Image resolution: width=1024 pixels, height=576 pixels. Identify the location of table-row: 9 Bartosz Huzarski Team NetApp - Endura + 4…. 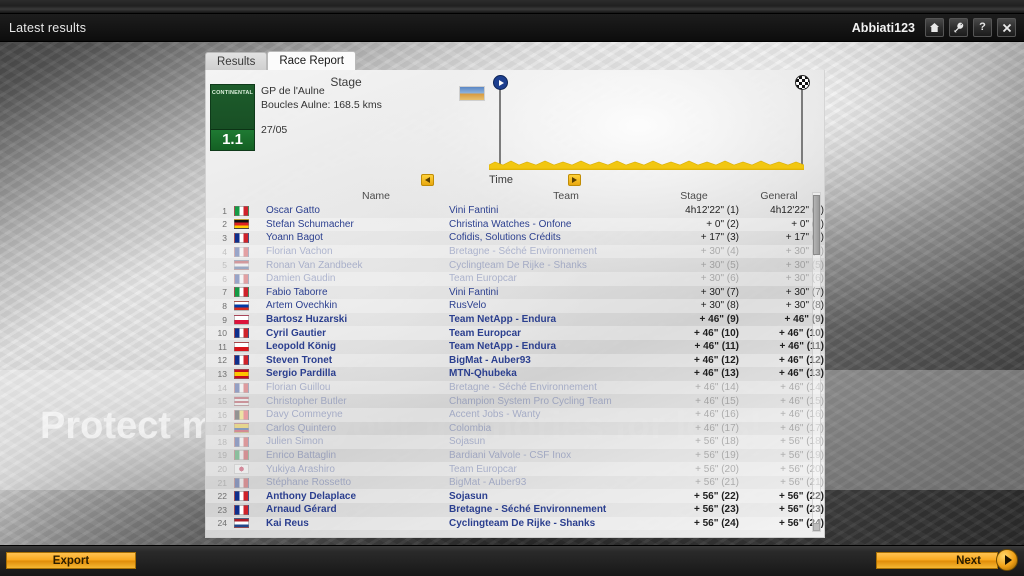
(515, 320).